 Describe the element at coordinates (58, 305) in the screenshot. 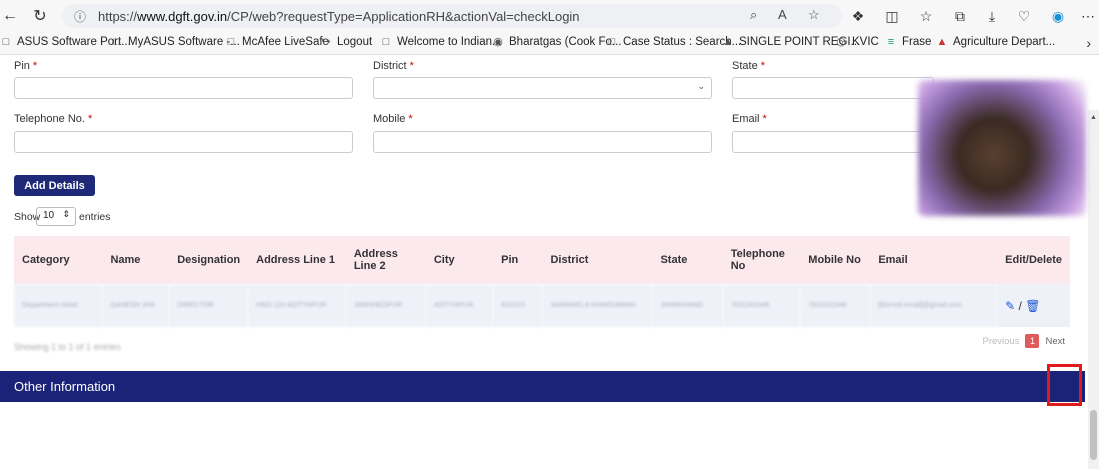

I see `cell-category: Department Head` at that location.